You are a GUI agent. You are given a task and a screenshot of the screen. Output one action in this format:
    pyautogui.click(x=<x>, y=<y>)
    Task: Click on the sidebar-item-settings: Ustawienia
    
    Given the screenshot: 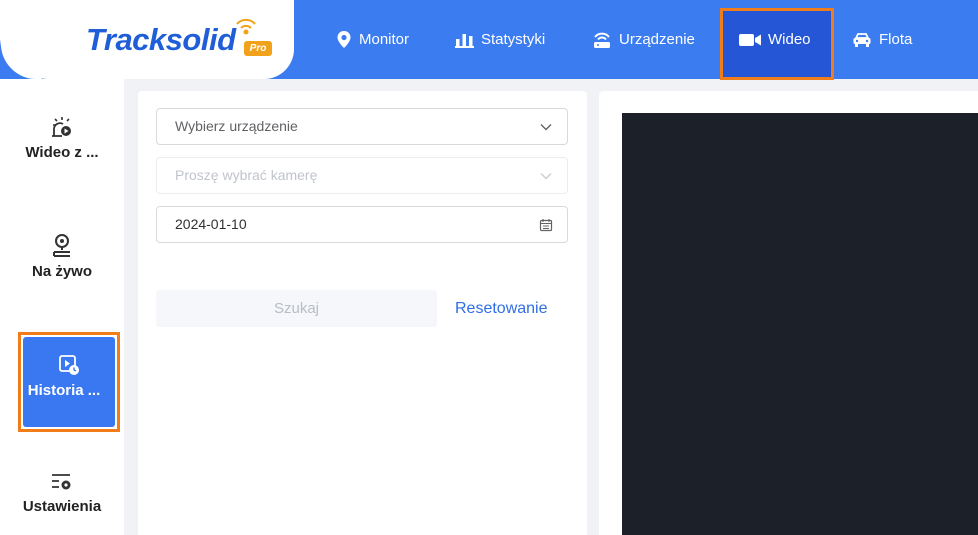 What is the action you would take?
    pyautogui.click(x=62, y=493)
    